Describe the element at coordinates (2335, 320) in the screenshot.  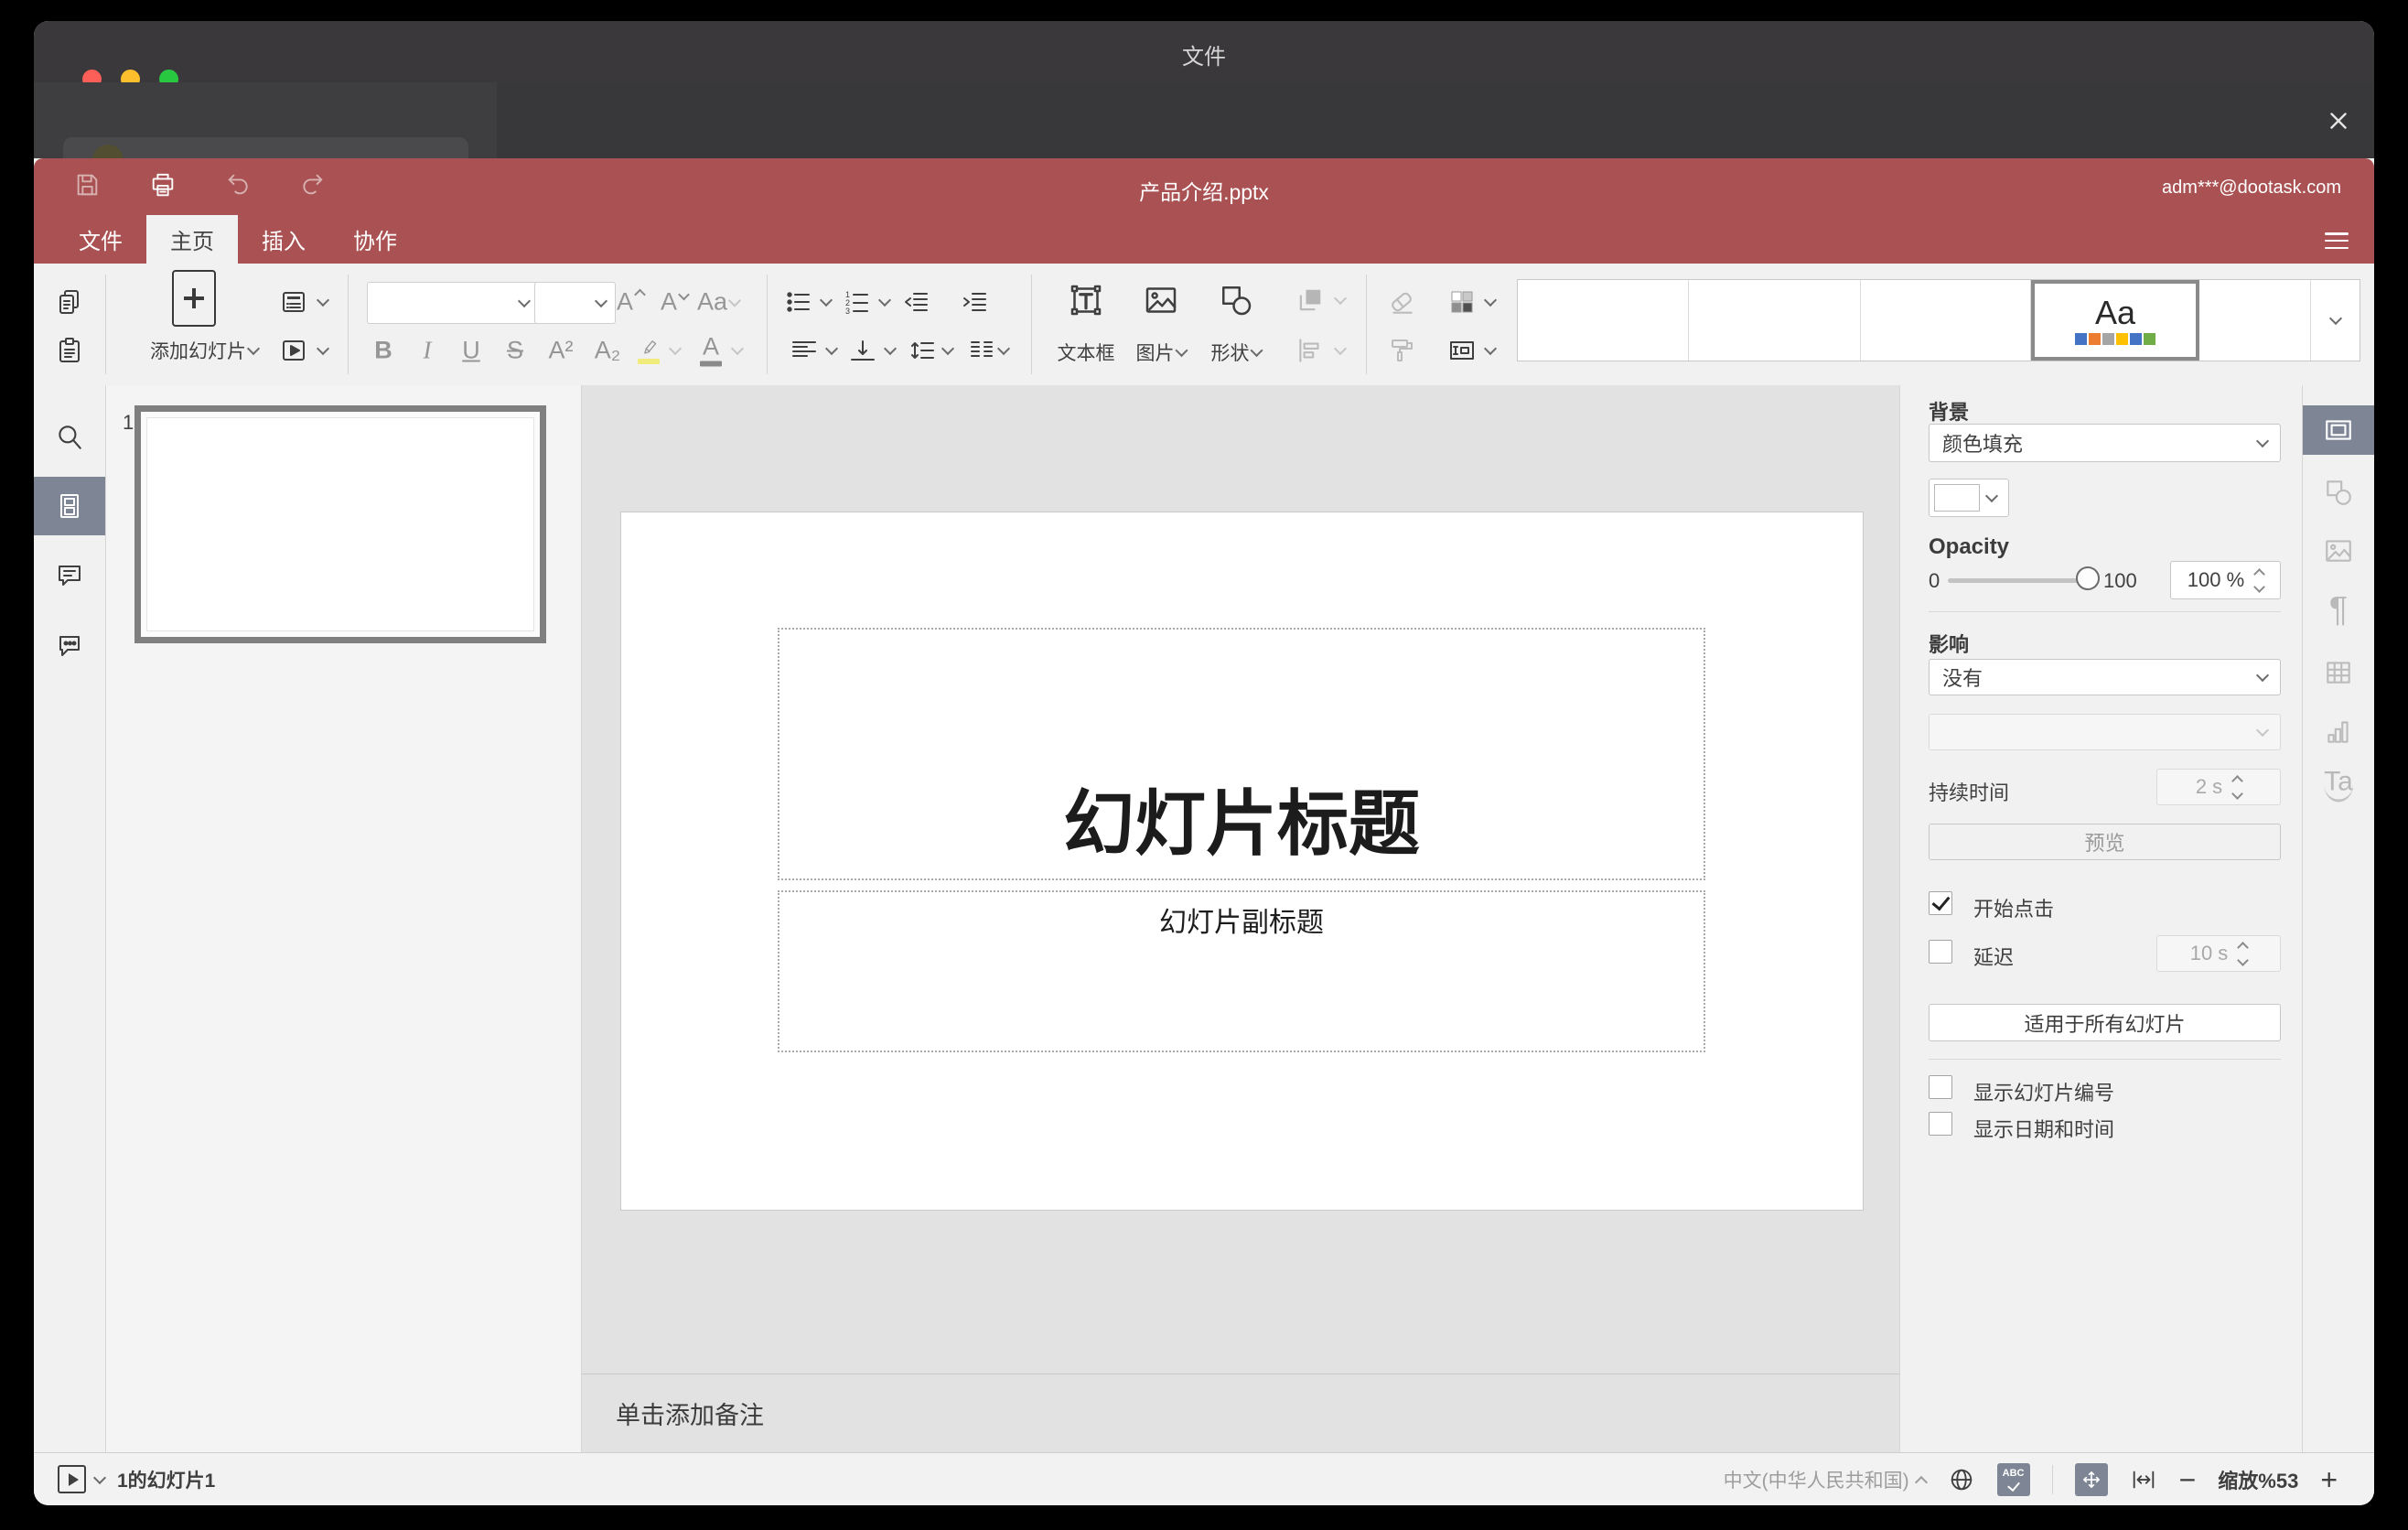
I see `theme-gallery-expand` at that location.